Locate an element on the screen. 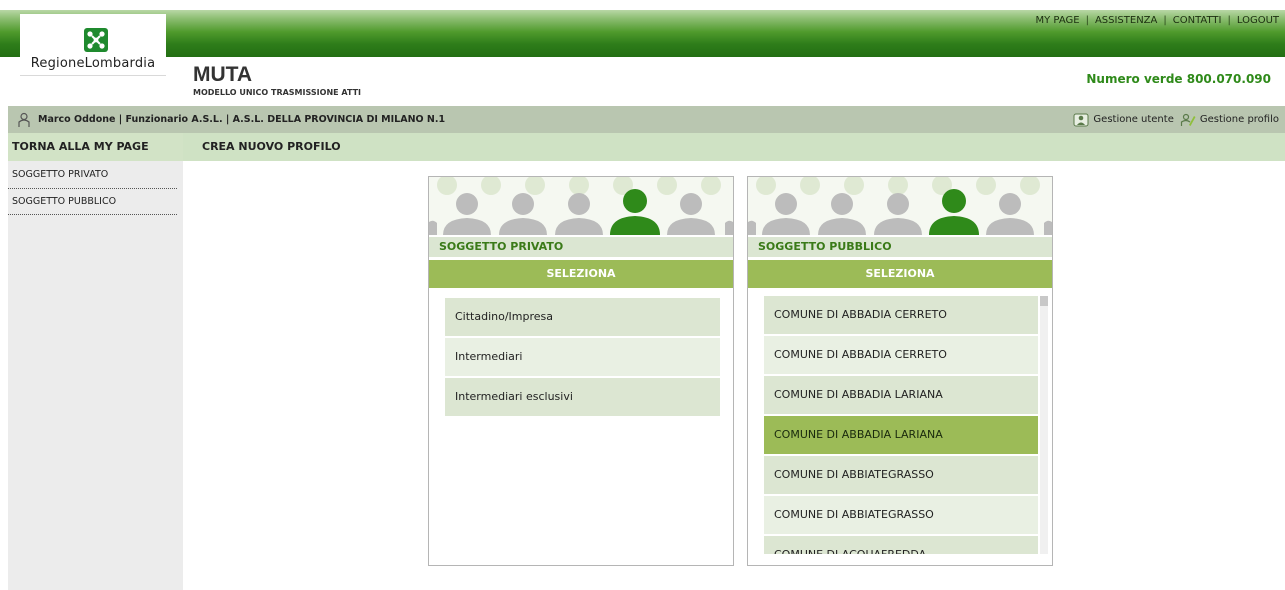 The height and width of the screenshot is (590, 1285). list-item: Intermediari esclusivi is located at coordinates (582, 397).